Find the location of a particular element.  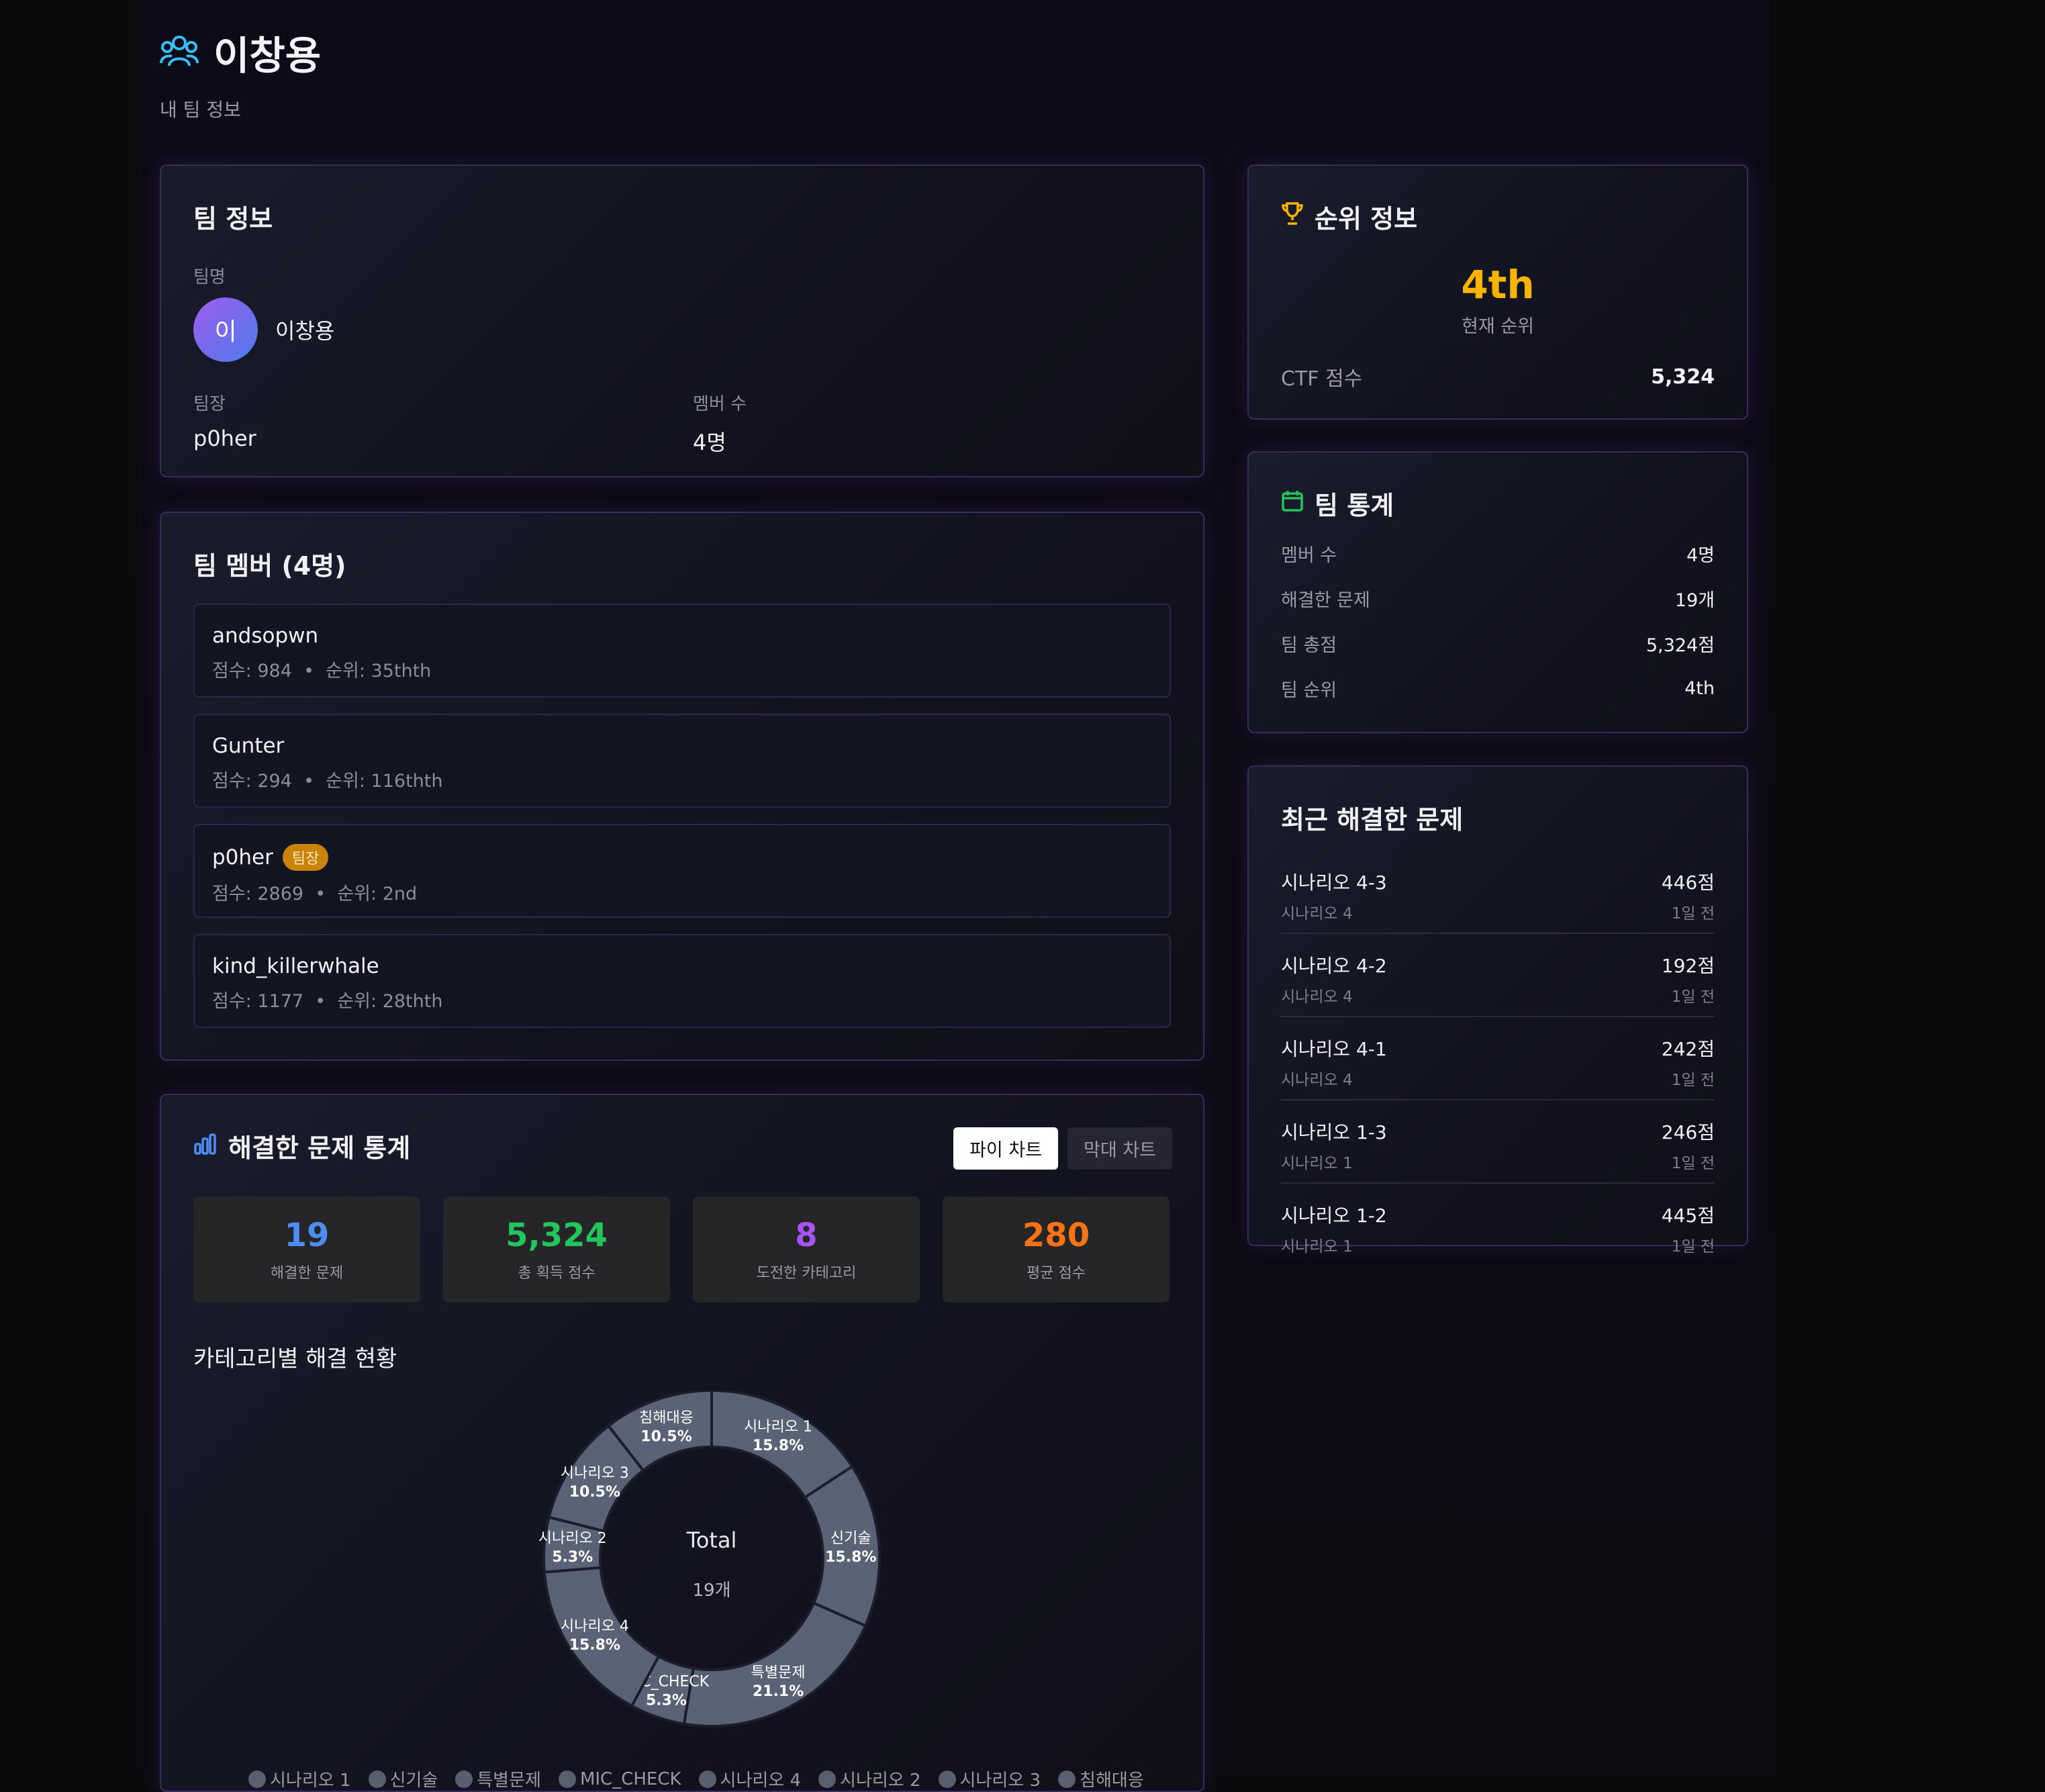

leader-label: 팀장 is located at coordinates (209, 404).